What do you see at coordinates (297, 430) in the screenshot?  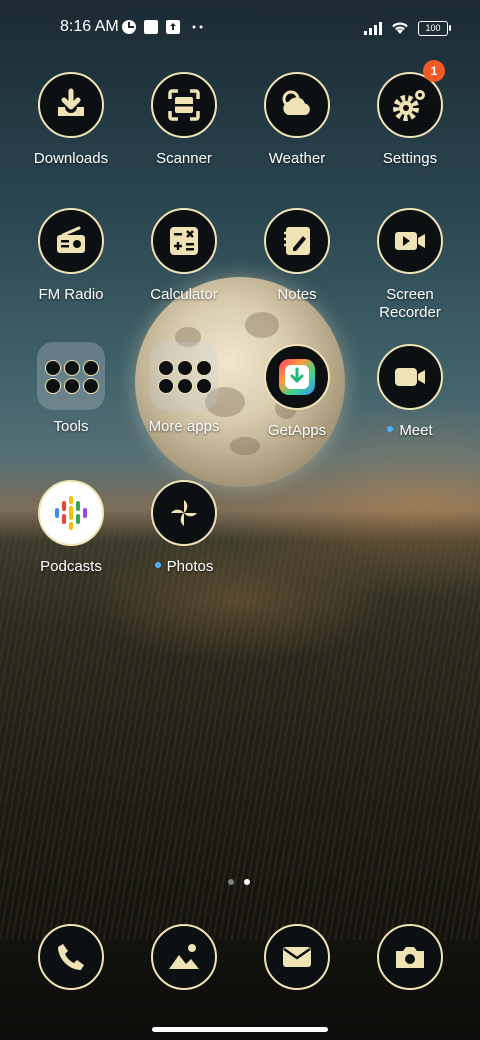 I see `app-label: GetApps` at bounding box center [297, 430].